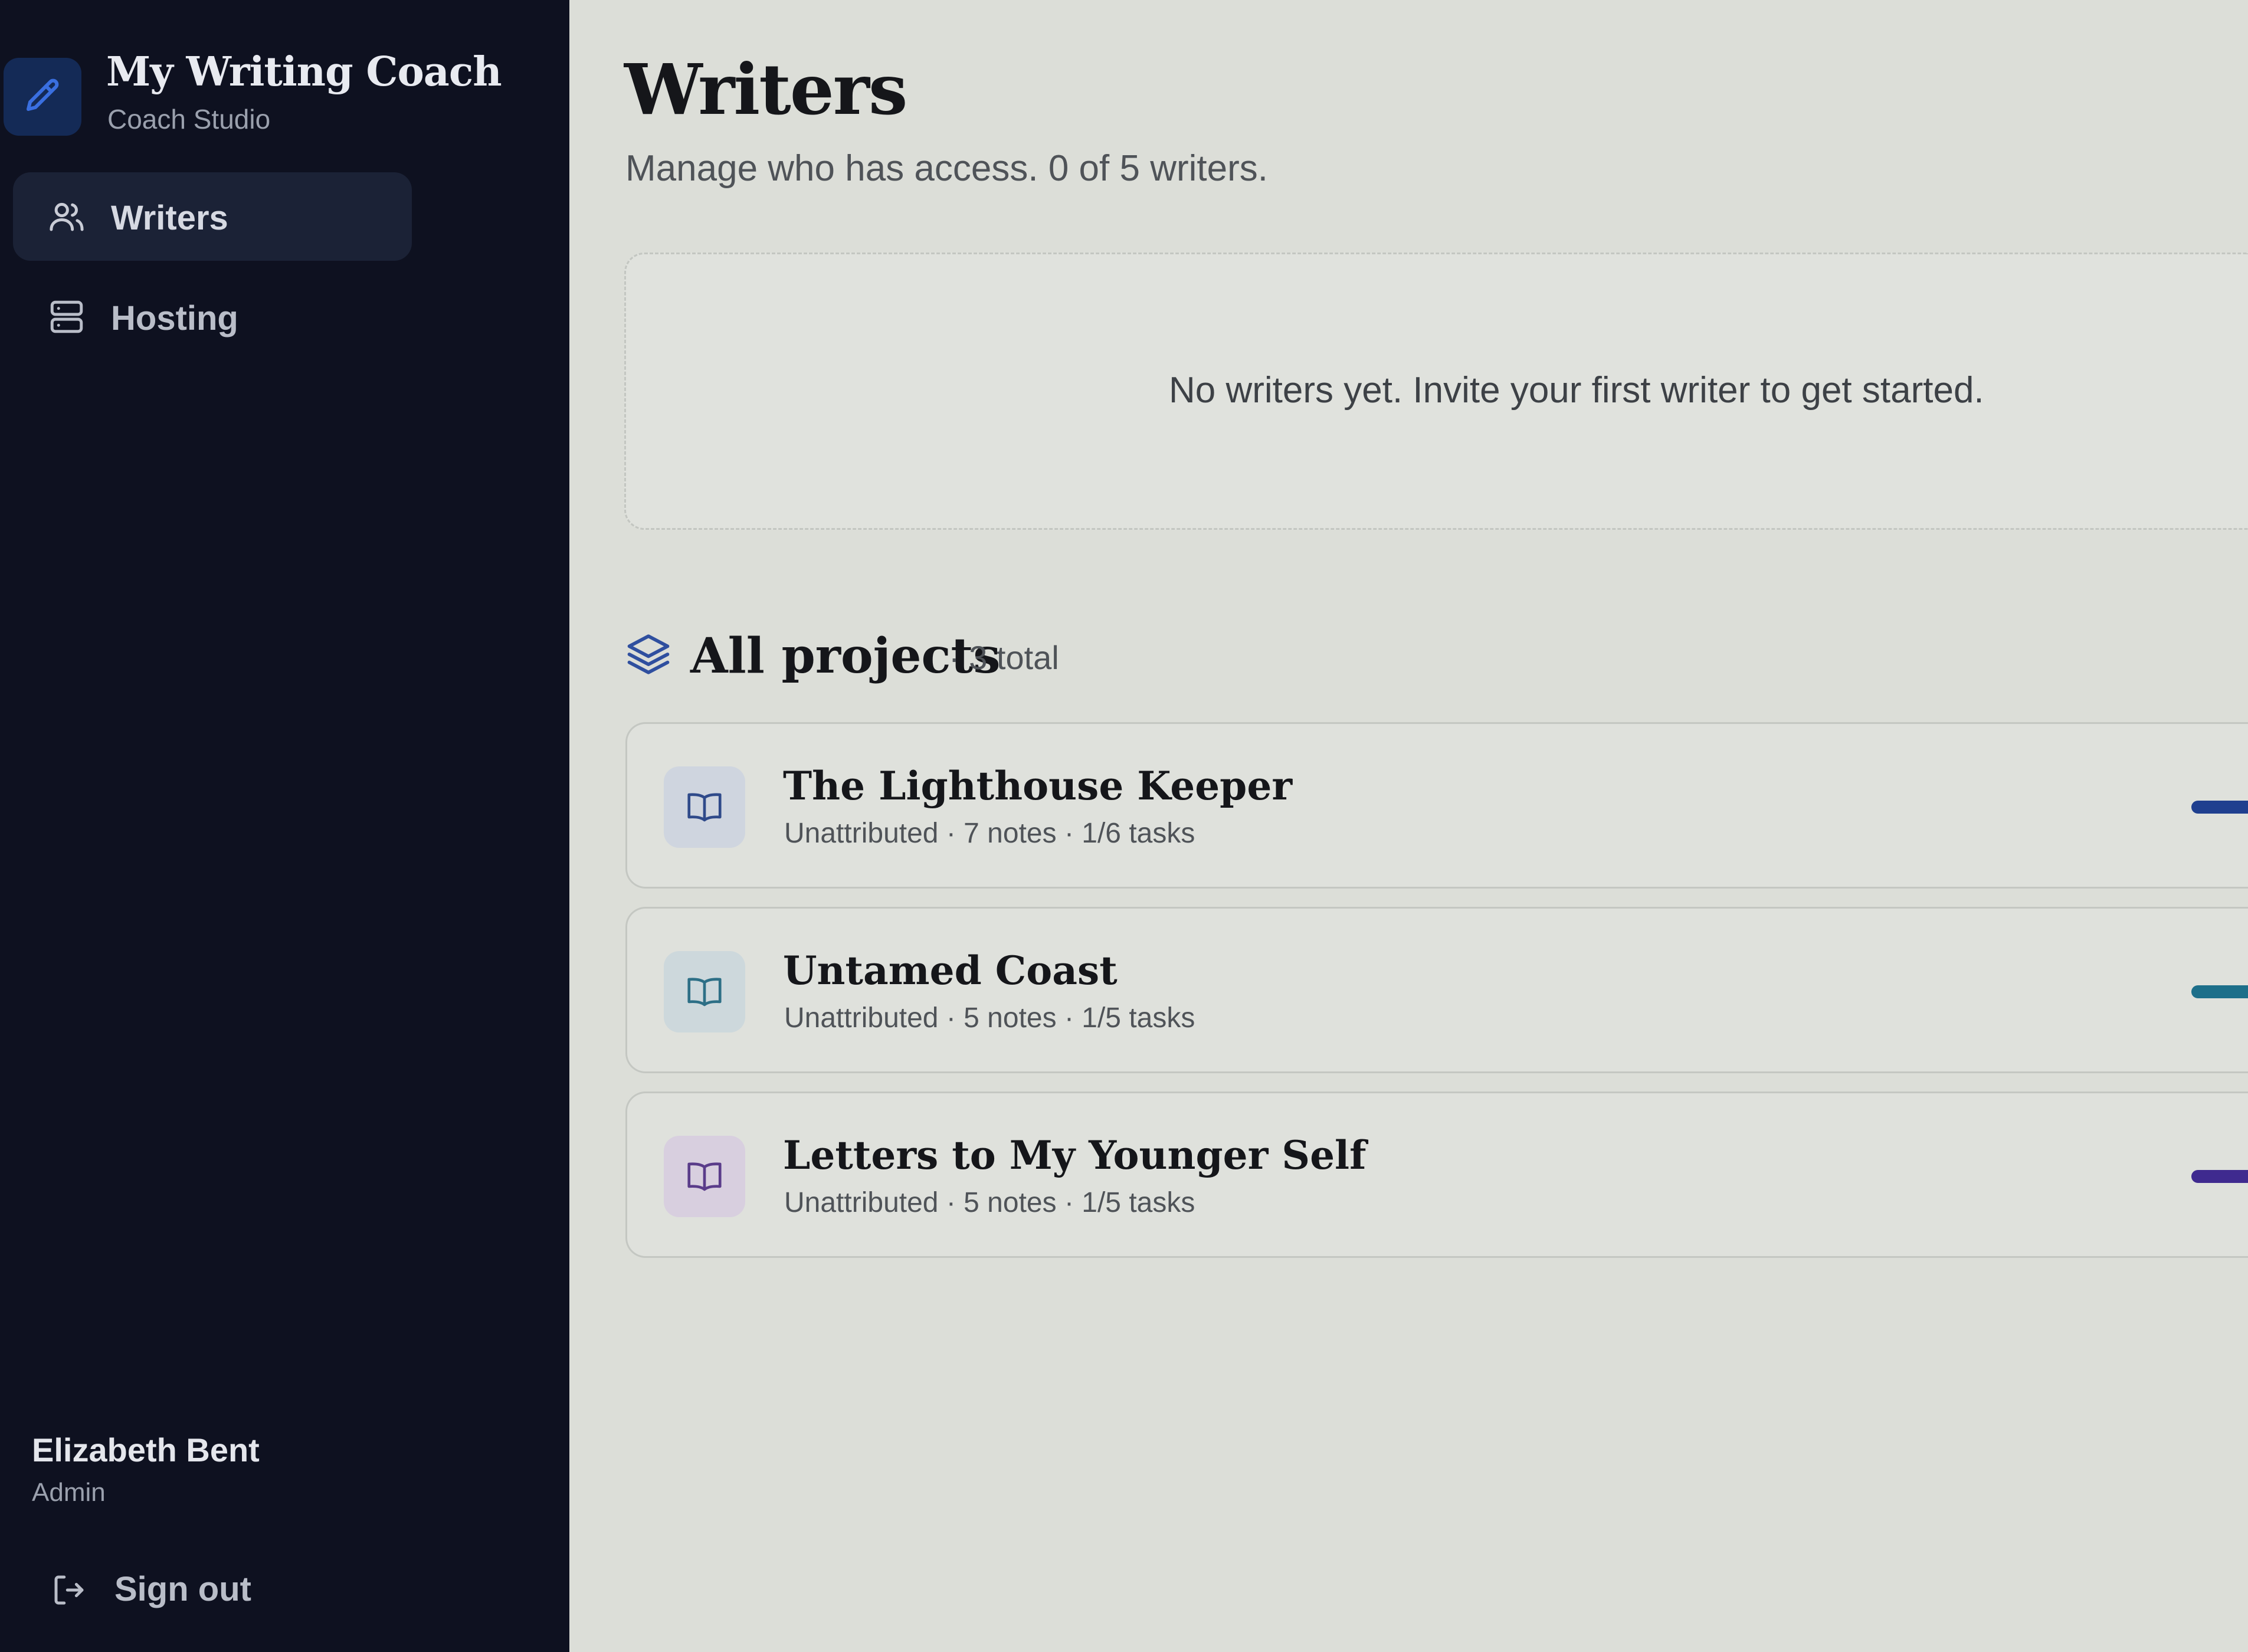  Describe the element at coordinates (989, 833) in the screenshot. I see `project-meta: Unattributed · 7 notes · 1/6 tasks` at that location.